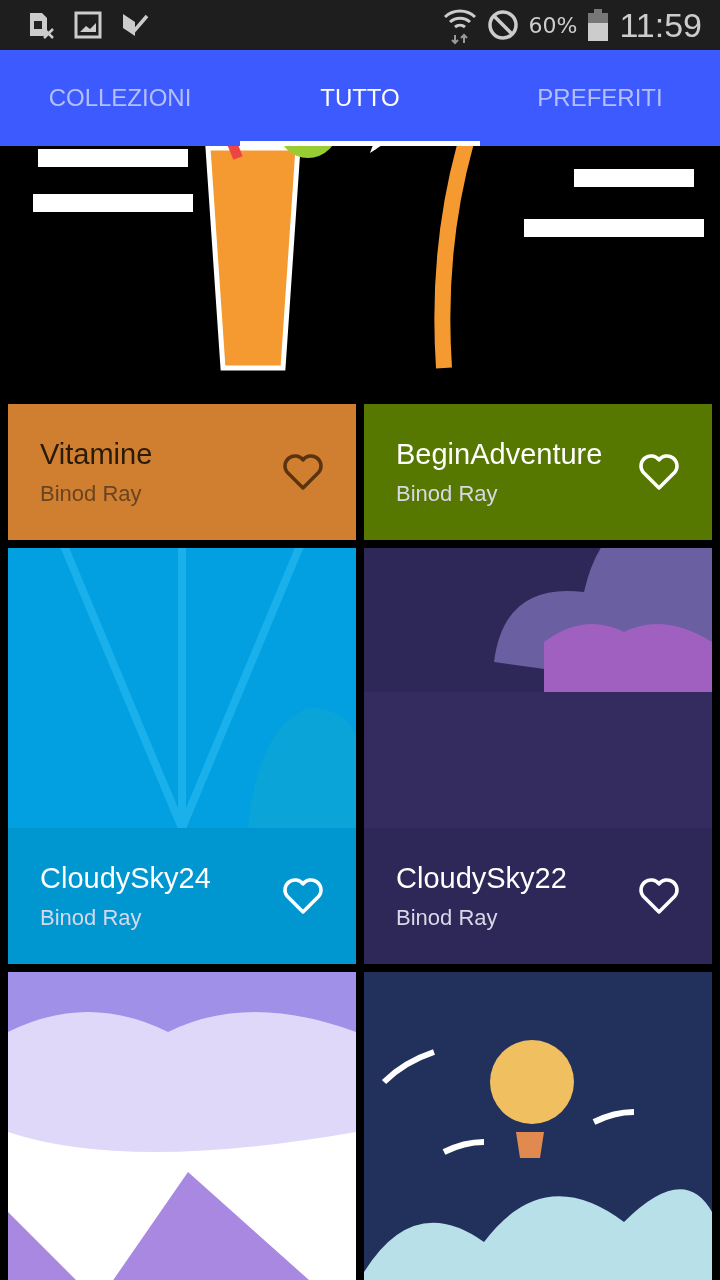  What do you see at coordinates (96, 454) in the screenshot?
I see `wallpaper-title: Vitamine` at bounding box center [96, 454].